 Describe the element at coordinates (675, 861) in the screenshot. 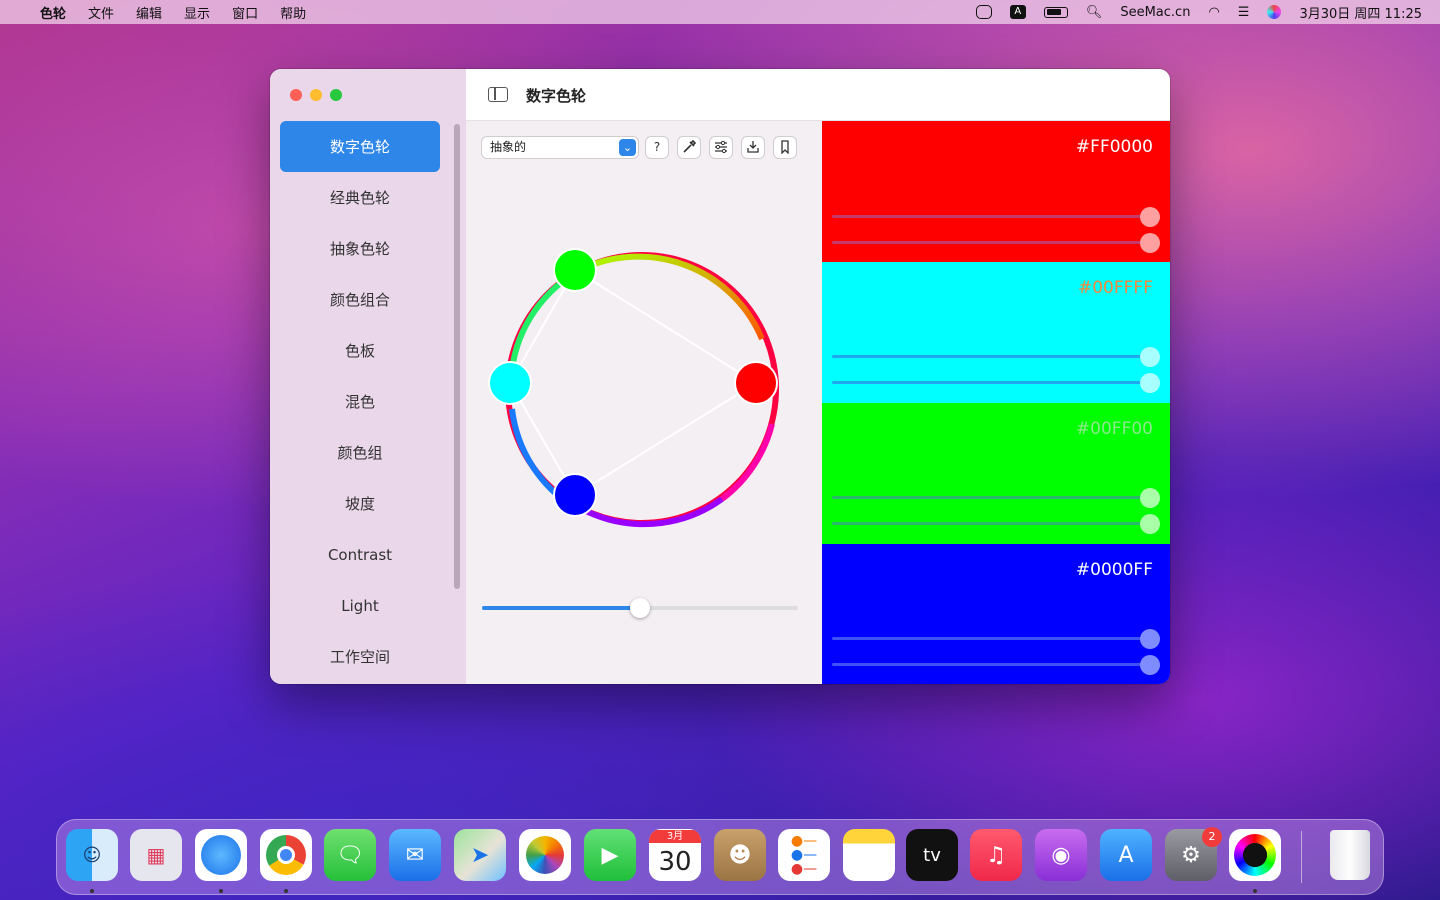

I see `calendar-day: 30` at that location.